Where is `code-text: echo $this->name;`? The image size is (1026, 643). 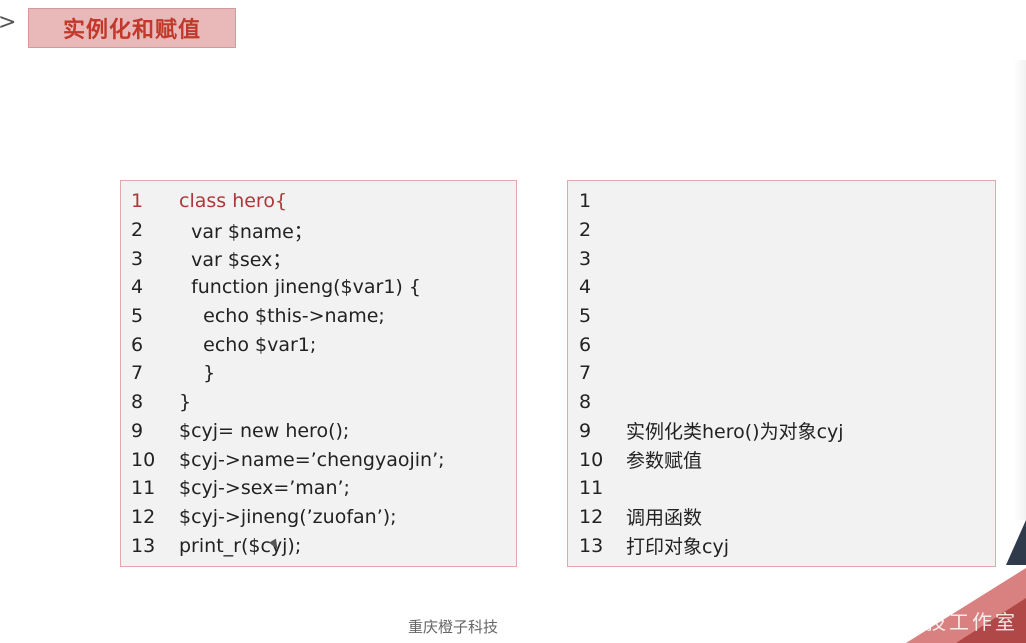
code-text: echo $this->name; is located at coordinates (282, 316).